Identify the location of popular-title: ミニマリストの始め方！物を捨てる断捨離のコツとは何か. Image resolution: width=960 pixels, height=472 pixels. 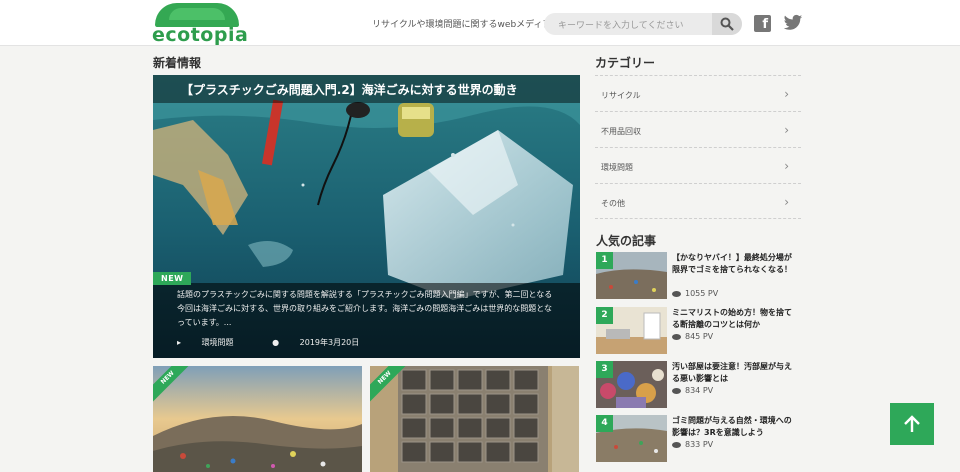
(734, 319).